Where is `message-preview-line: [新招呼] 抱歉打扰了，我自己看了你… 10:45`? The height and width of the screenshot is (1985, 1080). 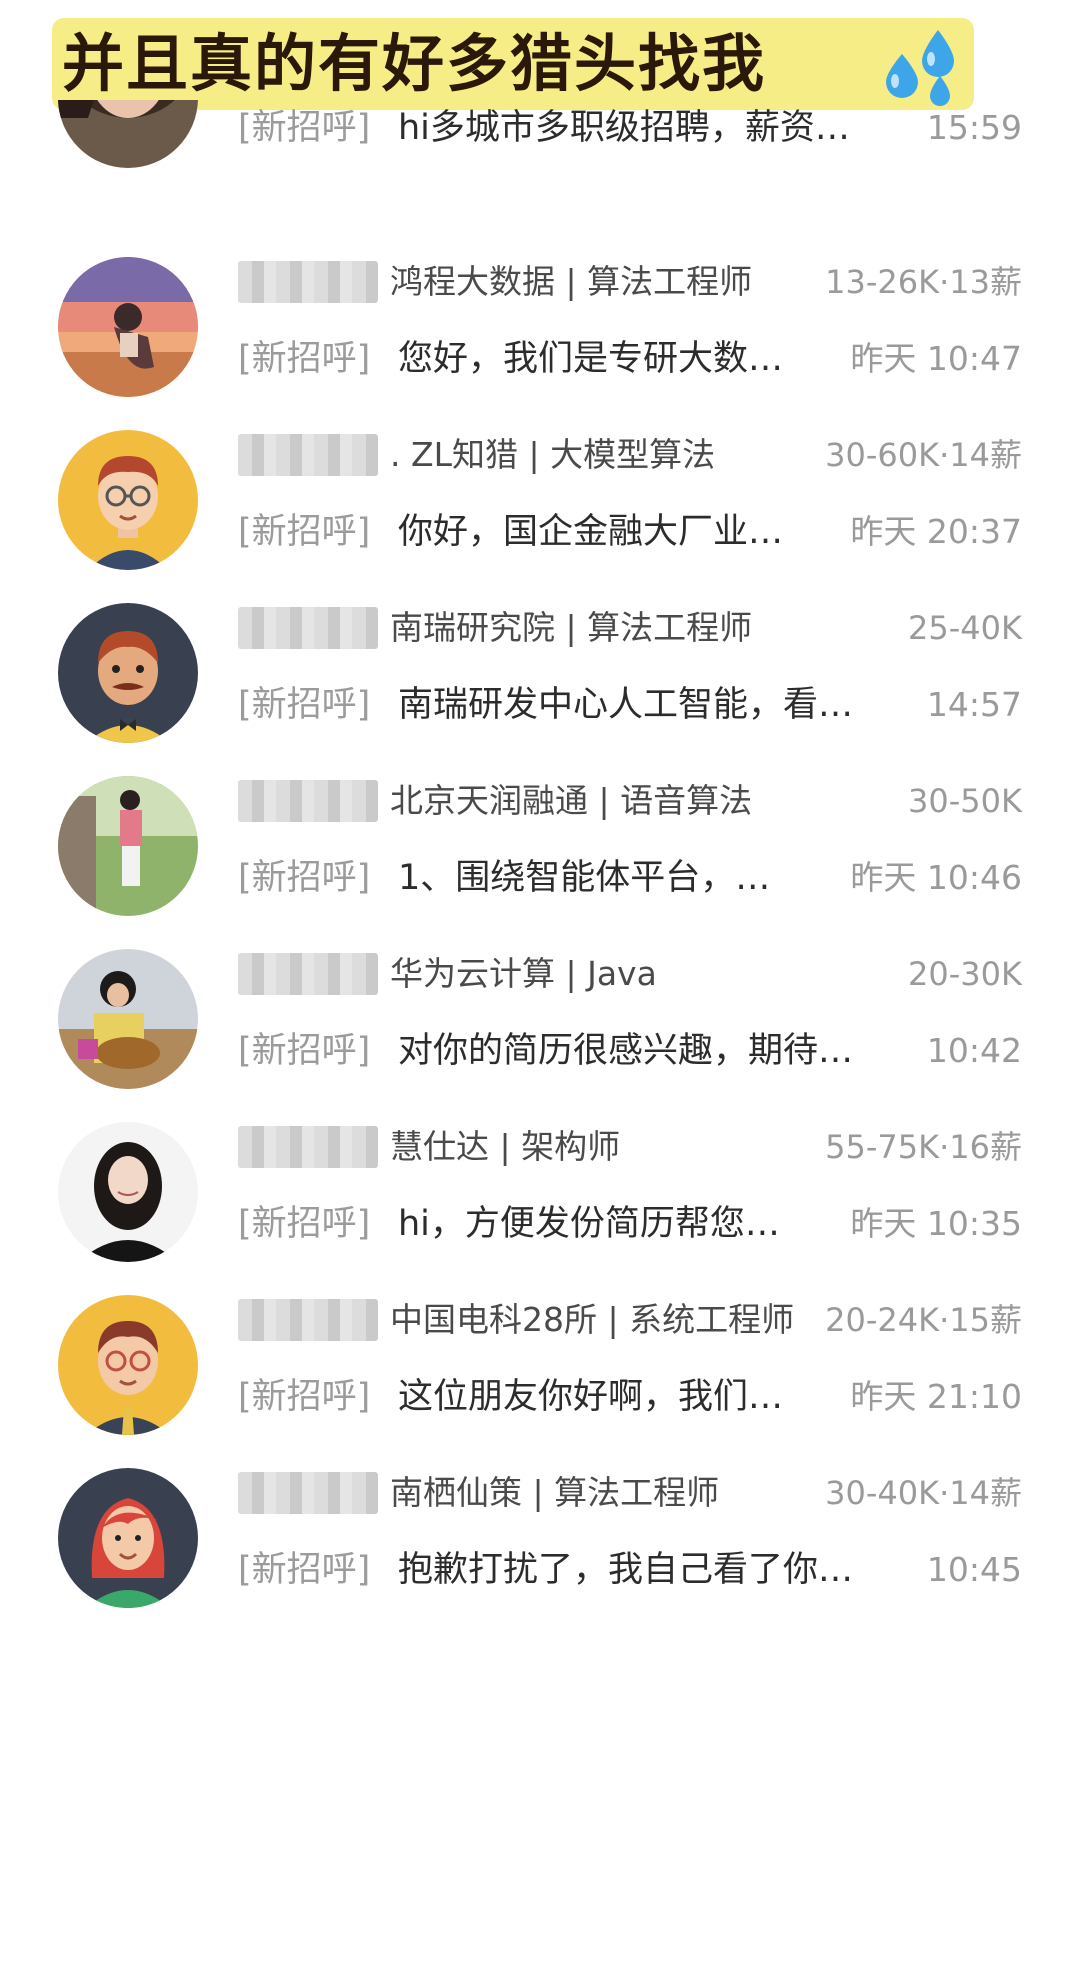 message-preview-line: [新招呼] 抱歉打扰了，我自己看了你… 10:45 is located at coordinates (540, 1570).